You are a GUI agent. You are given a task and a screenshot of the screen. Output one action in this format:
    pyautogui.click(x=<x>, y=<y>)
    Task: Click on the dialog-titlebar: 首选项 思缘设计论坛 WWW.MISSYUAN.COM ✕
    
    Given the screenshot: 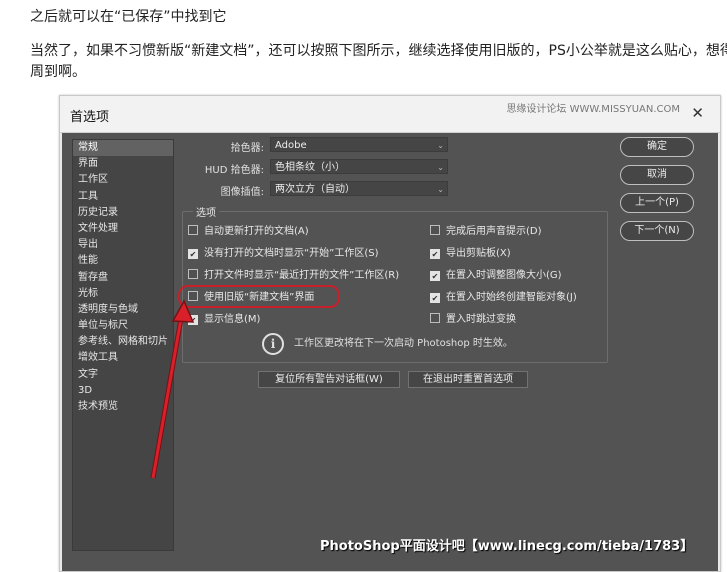 What is the action you would take?
    pyautogui.click(x=390, y=114)
    